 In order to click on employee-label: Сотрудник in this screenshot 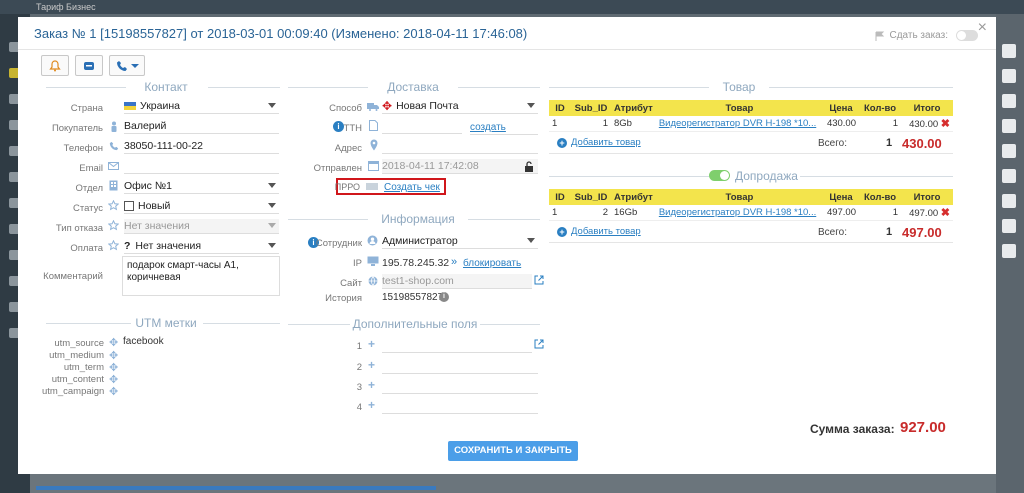, I will do `click(338, 243)`.